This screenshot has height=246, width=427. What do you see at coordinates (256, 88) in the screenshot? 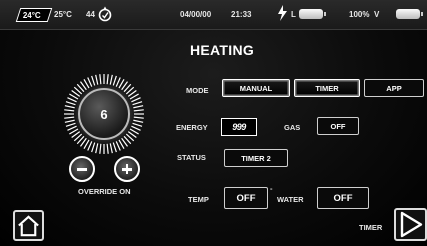
I see `mode-manual-button: MANUAL` at bounding box center [256, 88].